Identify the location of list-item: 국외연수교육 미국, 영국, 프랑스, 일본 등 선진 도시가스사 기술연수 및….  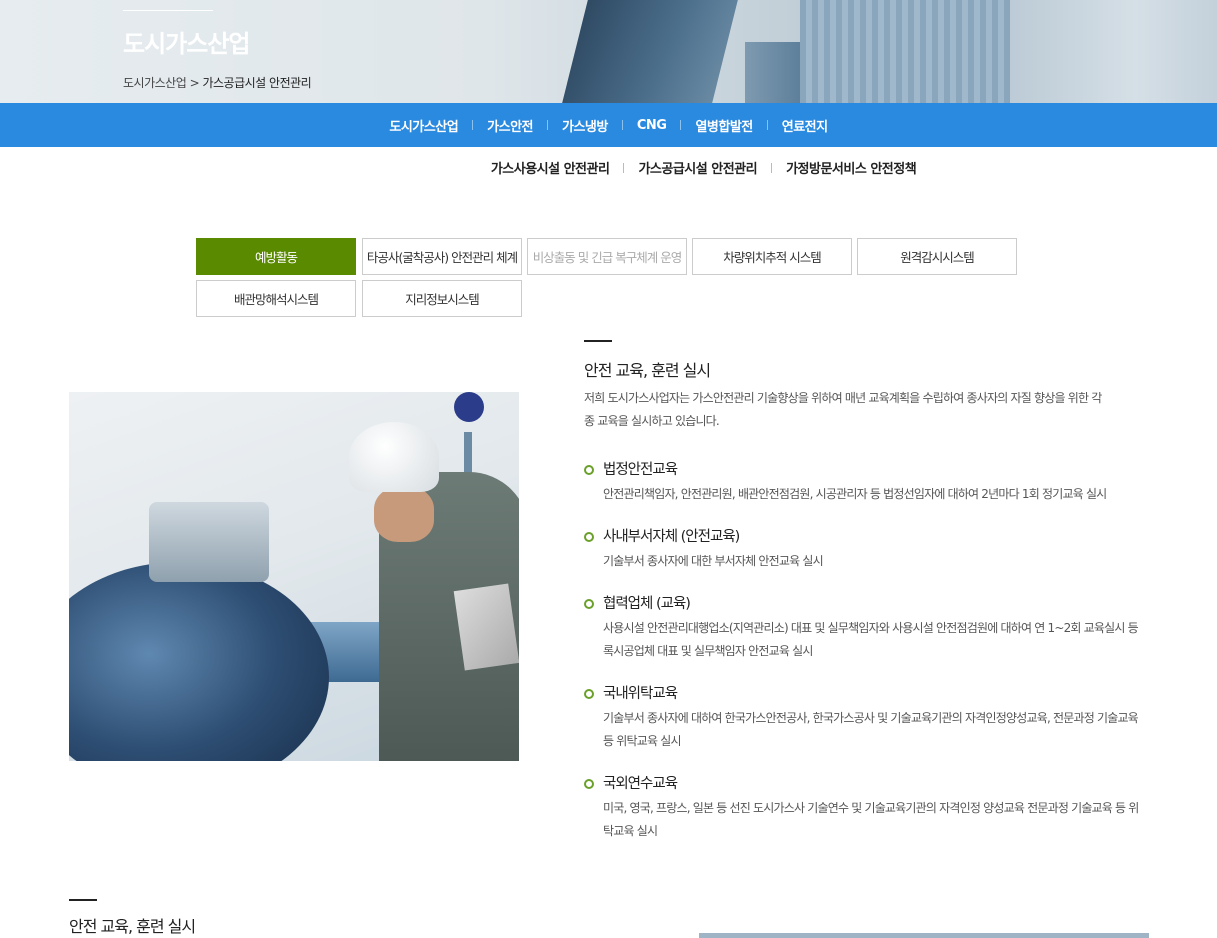
(864, 808).